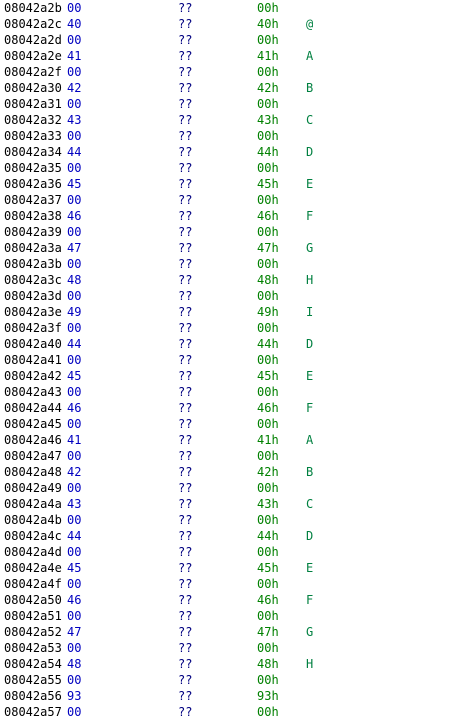 The height and width of the screenshot is (716, 450). Describe the element at coordinates (33, 696) in the screenshot. I see `address-cell: 08042a56` at that location.